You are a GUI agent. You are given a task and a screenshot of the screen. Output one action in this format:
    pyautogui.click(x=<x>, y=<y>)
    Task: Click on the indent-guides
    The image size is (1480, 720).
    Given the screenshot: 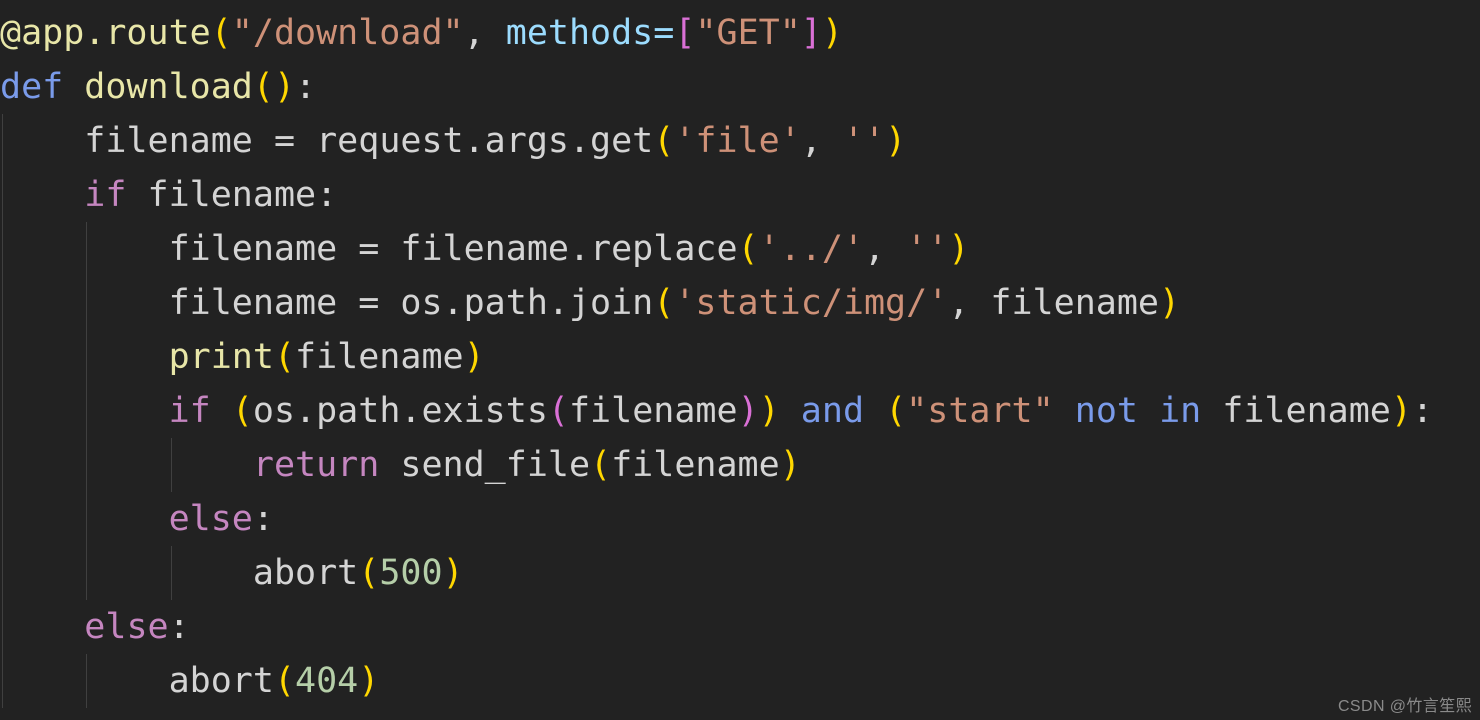 What is the action you would take?
    pyautogui.click(x=740, y=627)
    